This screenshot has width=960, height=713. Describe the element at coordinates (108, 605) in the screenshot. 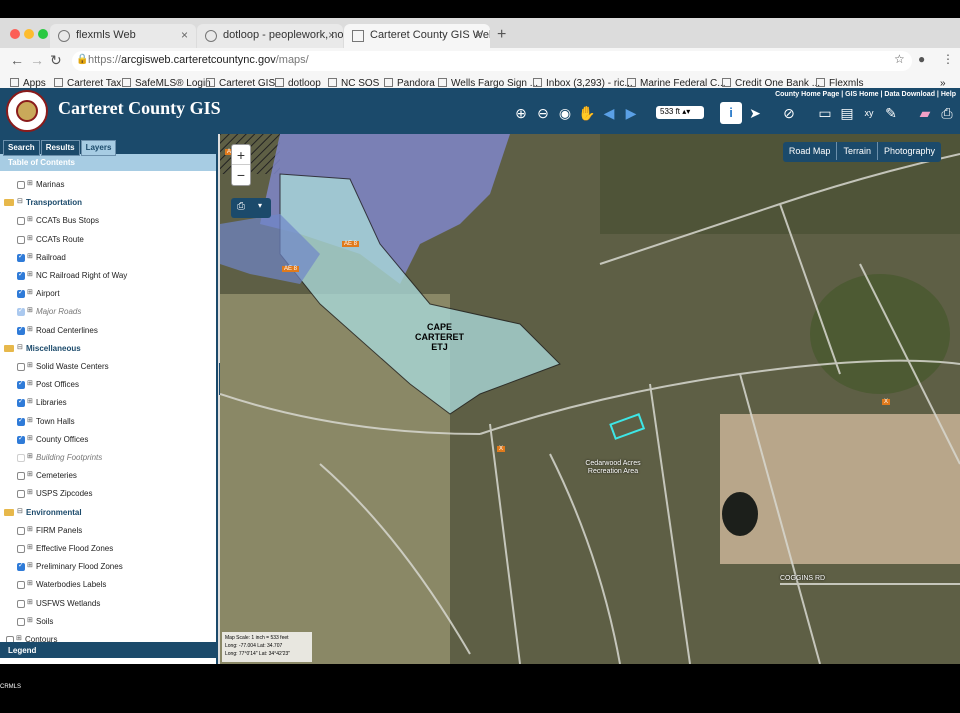

I see `layer-row: ⊞ USFWS Wetlands` at that location.